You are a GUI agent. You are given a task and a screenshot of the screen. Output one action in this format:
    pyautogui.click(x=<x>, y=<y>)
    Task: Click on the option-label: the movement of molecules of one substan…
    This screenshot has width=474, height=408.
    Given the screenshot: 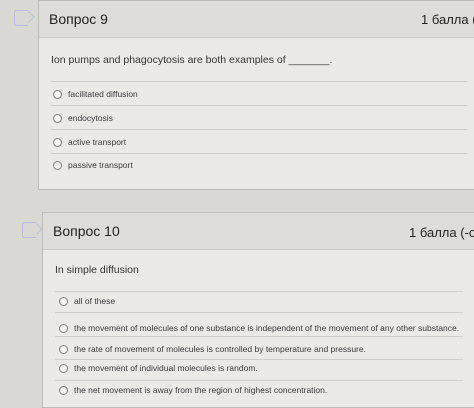 What is the action you would take?
    pyautogui.click(x=267, y=328)
    